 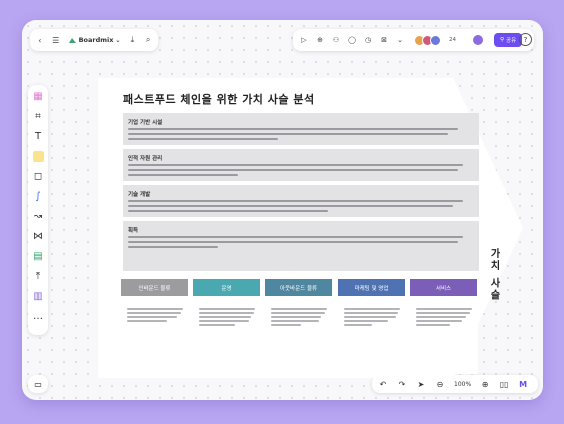 I want to click on user-icon: ⚲, so click(x=502, y=40).